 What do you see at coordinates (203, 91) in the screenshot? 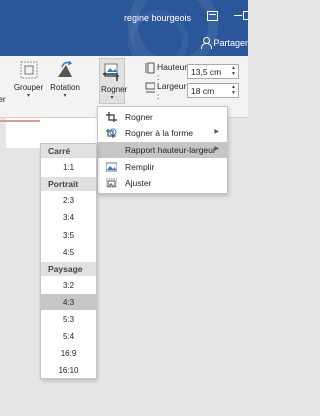
I see `width-value: 18 cm` at bounding box center [203, 91].